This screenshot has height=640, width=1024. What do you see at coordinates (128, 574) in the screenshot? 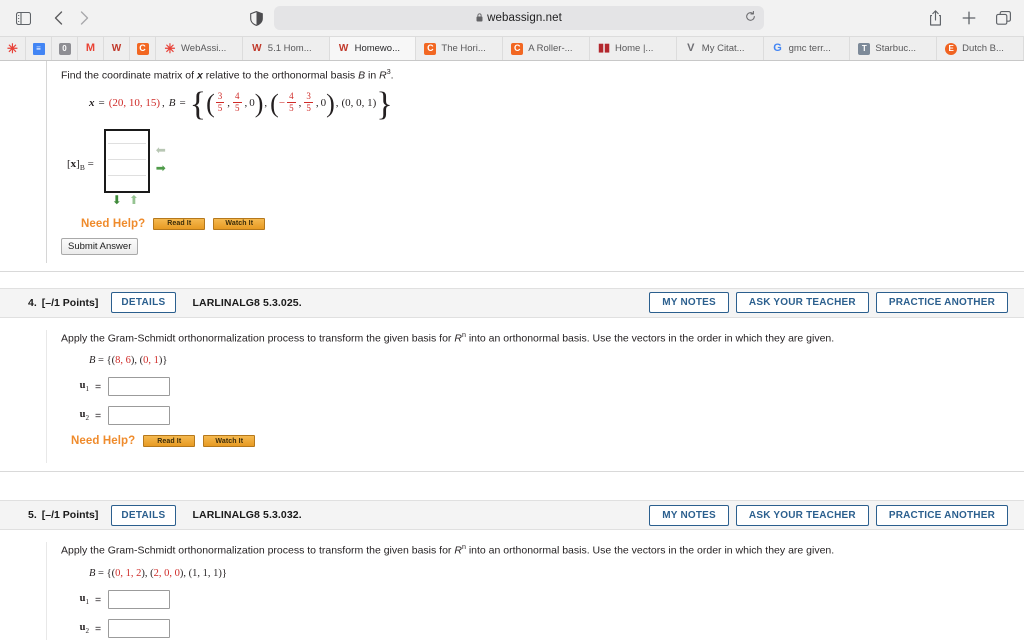
I see `q5-basis-v1: 0, 1, 2` at bounding box center [128, 574].